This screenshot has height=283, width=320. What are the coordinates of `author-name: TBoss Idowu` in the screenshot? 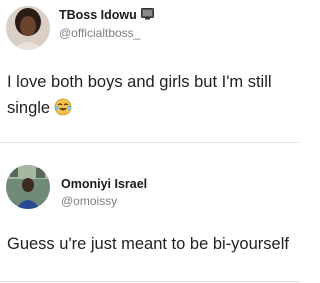 It's located at (106, 15).